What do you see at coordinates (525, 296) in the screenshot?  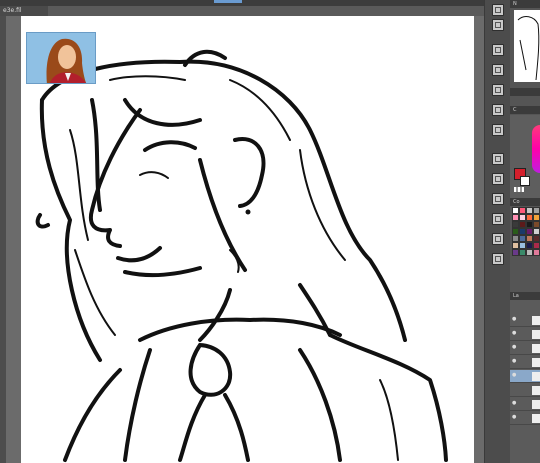 I see `layer-panel-header: La` at bounding box center [525, 296].